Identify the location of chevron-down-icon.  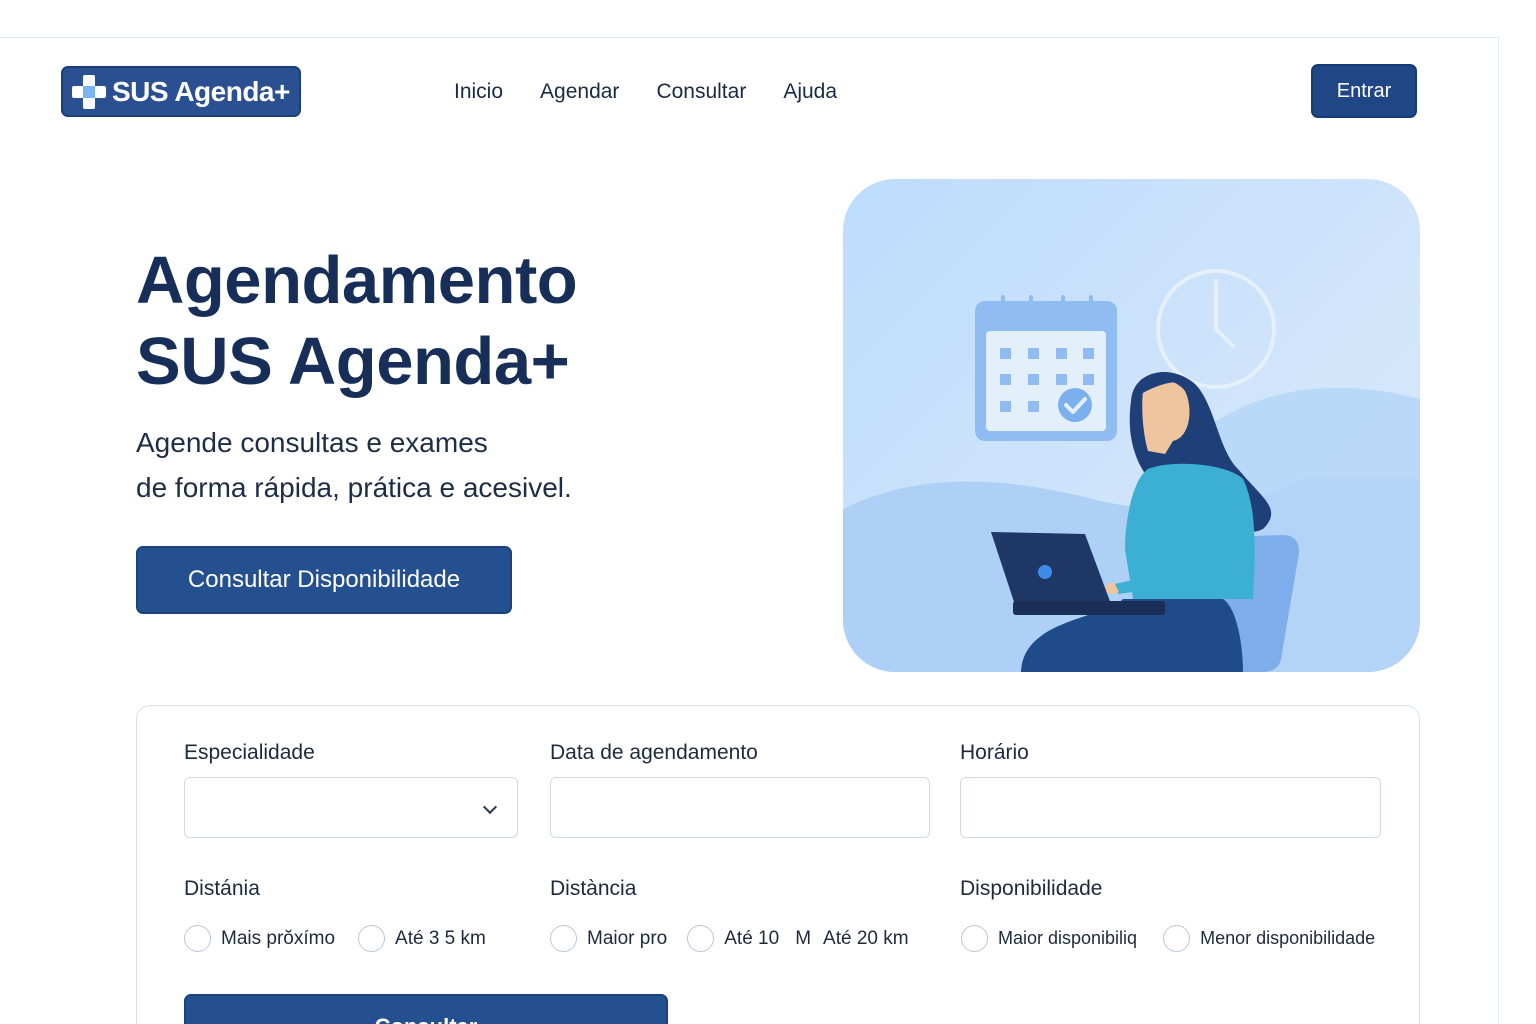
(490, 807).